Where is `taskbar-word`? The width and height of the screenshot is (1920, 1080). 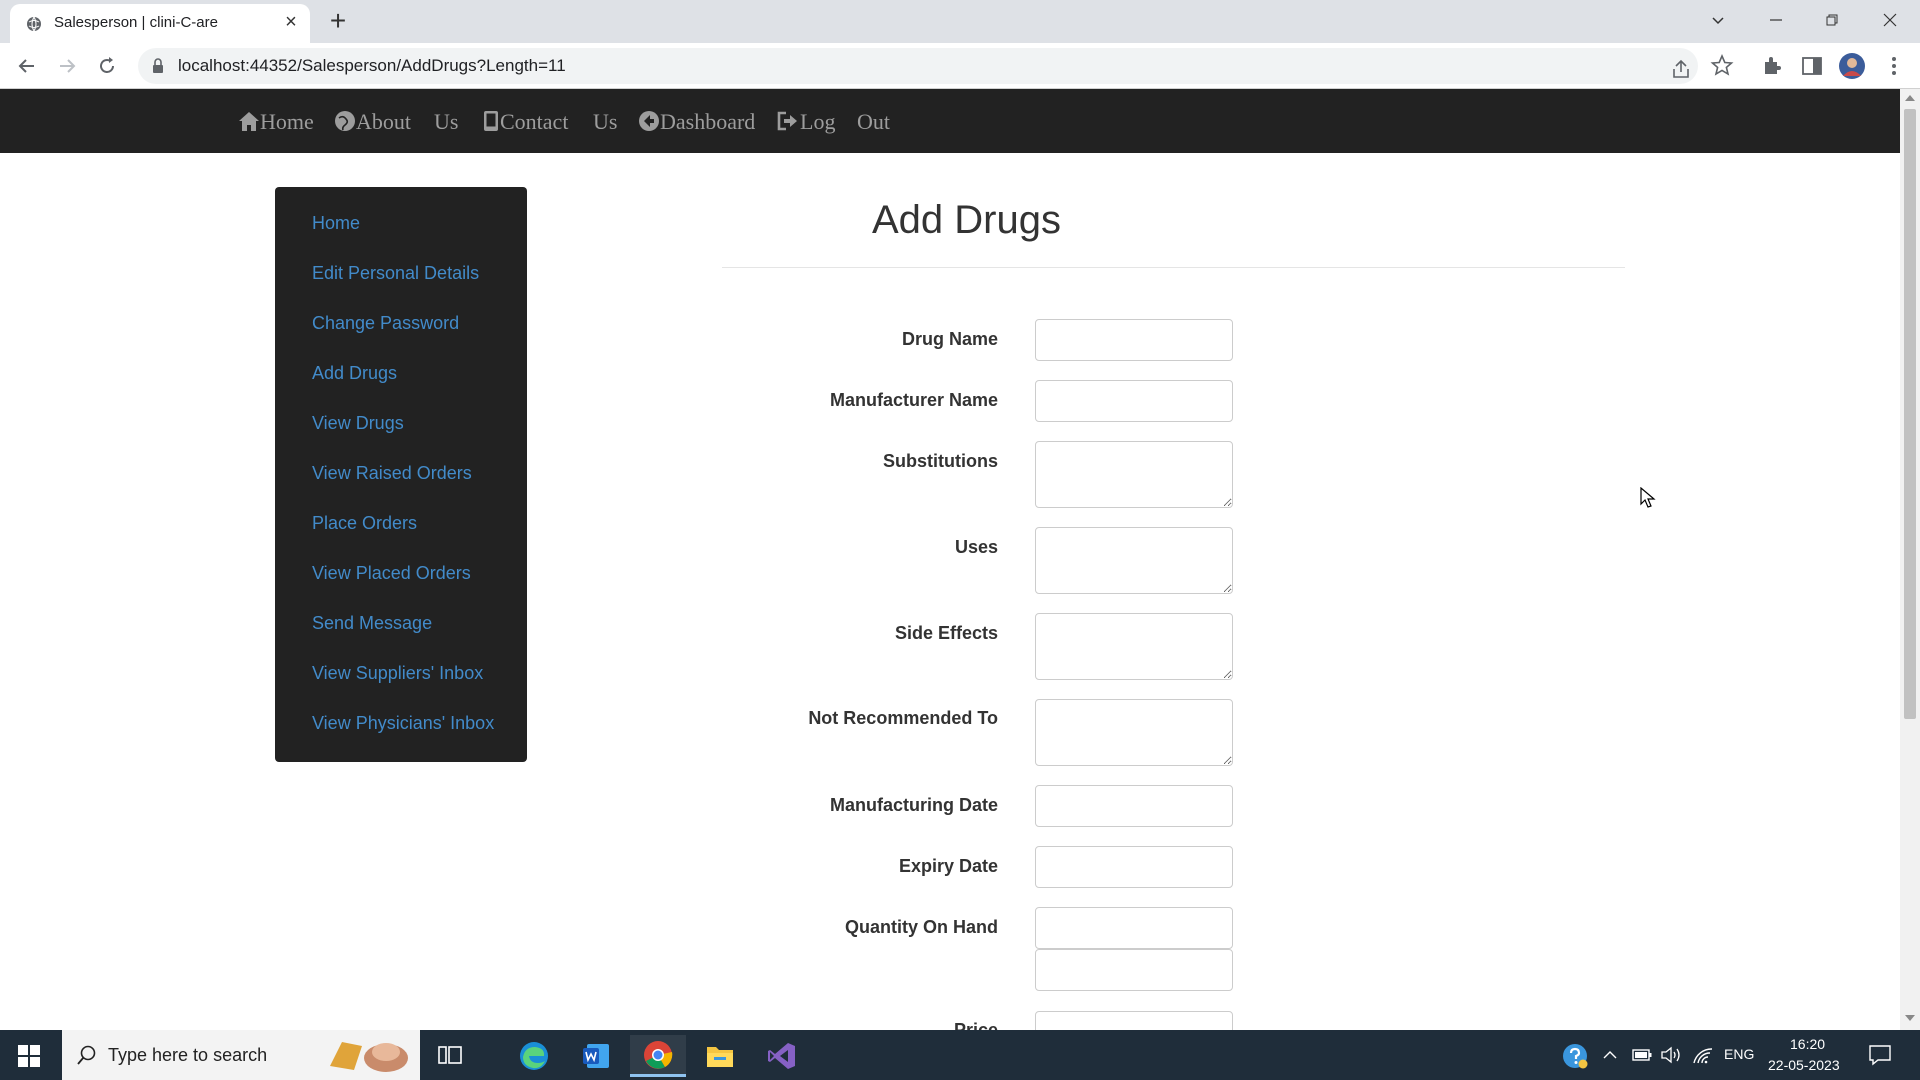
taskbar-word is located at coordinates (596, 1056).